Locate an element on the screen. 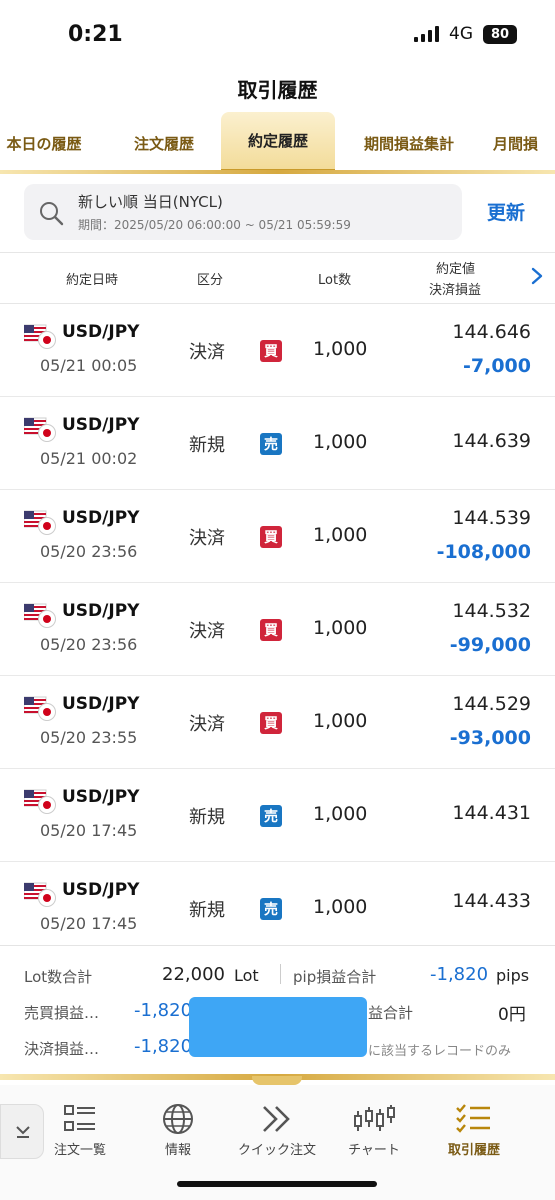 This screenshot has width=555, height=1200. home-indicator is located at coordinates (277, 1184).